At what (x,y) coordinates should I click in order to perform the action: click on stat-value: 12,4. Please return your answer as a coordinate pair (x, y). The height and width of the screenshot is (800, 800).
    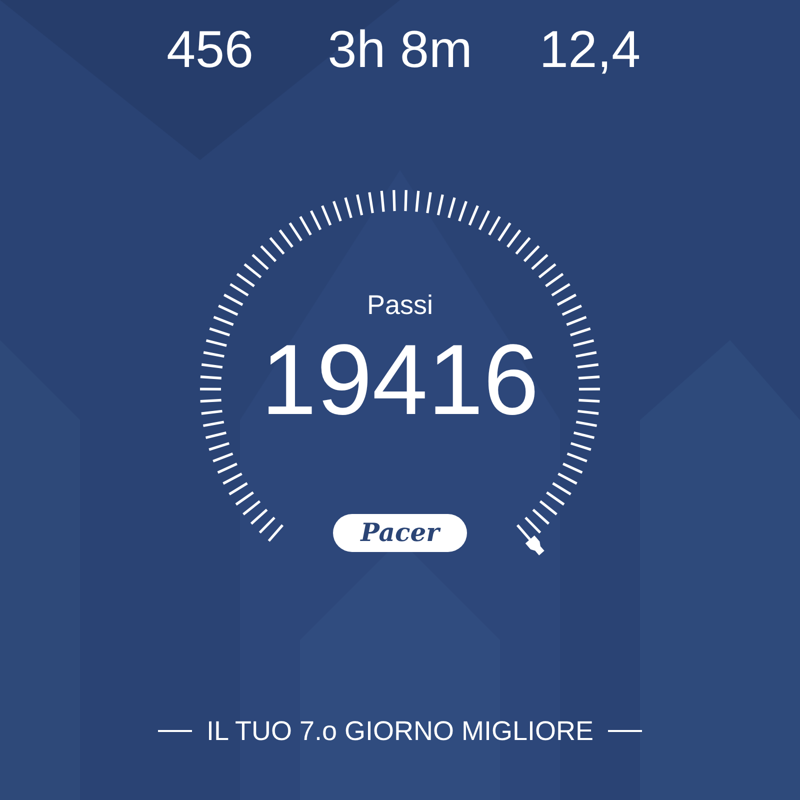
    Looking at the image, I should click on (590, 50).